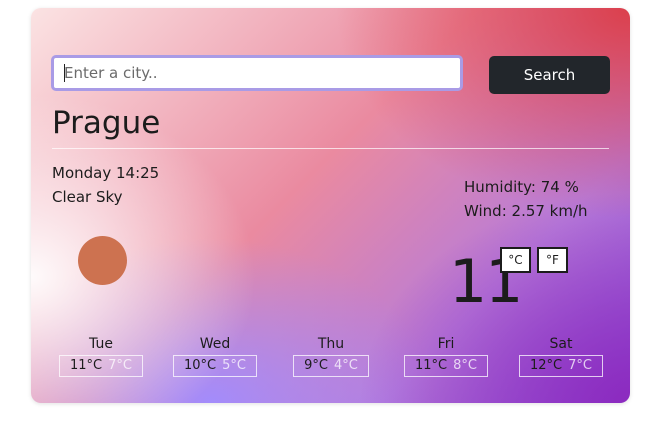 This screenshot has width=662, height=428. I want to click on forecast-day-name: Tue, so click(101, 344).